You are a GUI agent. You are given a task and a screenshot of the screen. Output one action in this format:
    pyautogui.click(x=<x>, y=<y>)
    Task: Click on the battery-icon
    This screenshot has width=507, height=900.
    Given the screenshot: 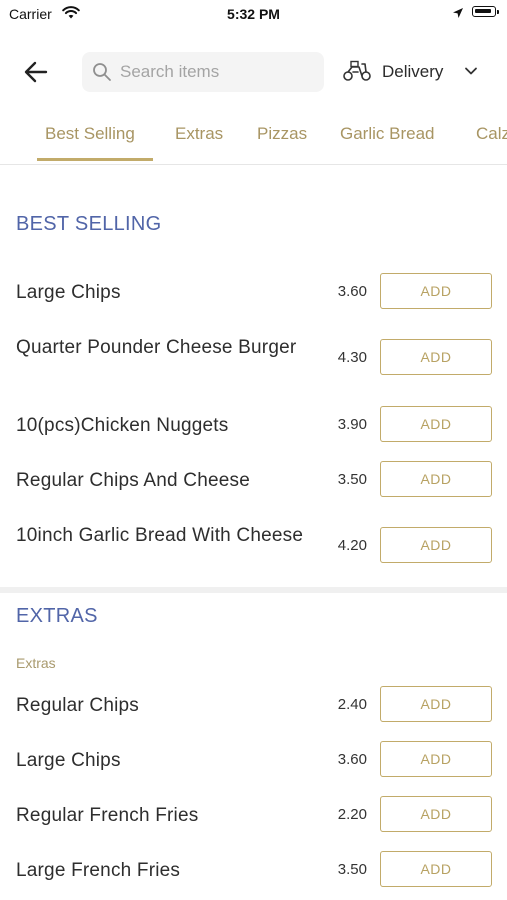 What is the action you would take?
    pyautogui.click(x=484, y=11)
    